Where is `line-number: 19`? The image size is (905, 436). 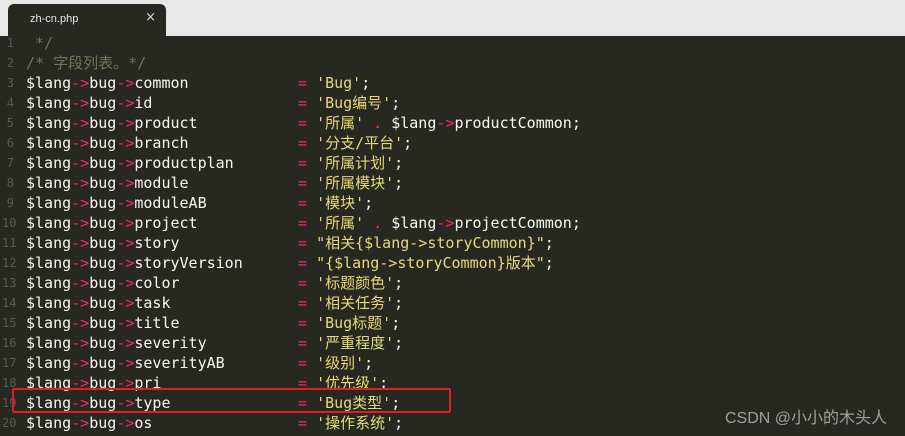 line-number: 19 is located at coordinates (9, 403).